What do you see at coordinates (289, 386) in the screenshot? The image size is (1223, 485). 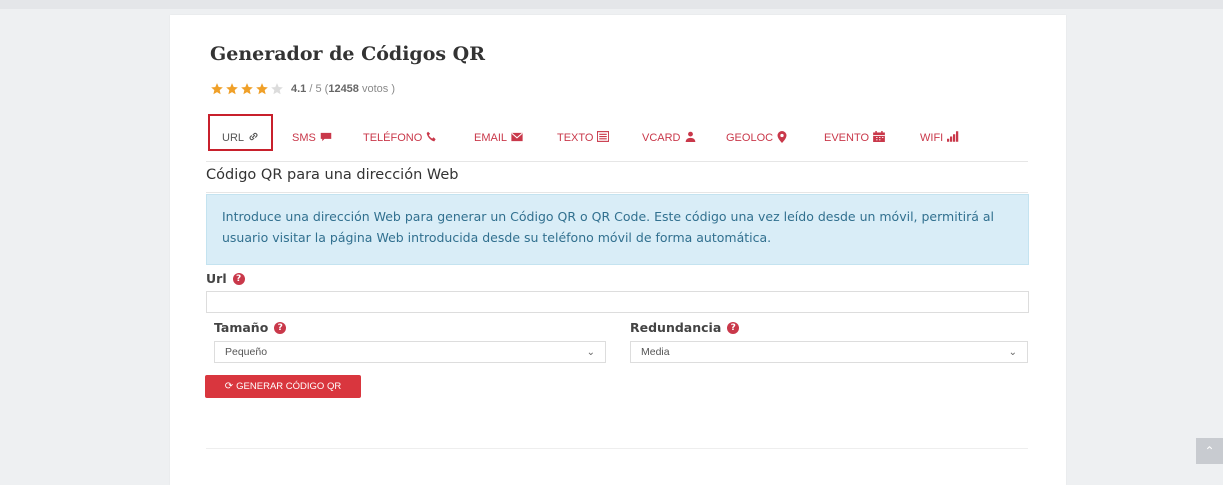 I see `generate-qr-label: GENERAR CÓDIGO QR` at bounding box center [289, 386].